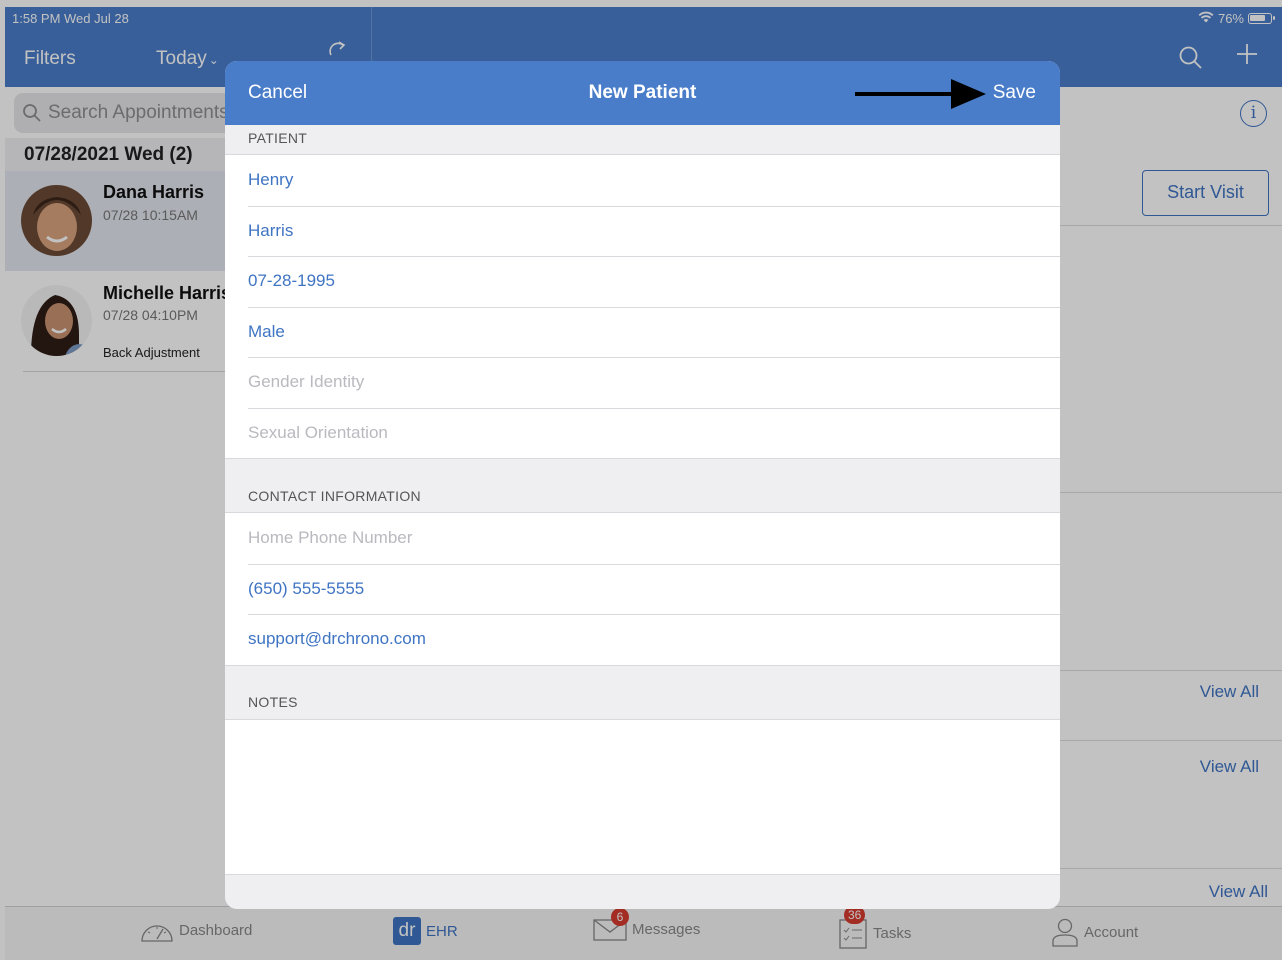  What do you see at coordinates (638, 639) in the screenshot?
I see `email-field` at bounding box center [638, 639].